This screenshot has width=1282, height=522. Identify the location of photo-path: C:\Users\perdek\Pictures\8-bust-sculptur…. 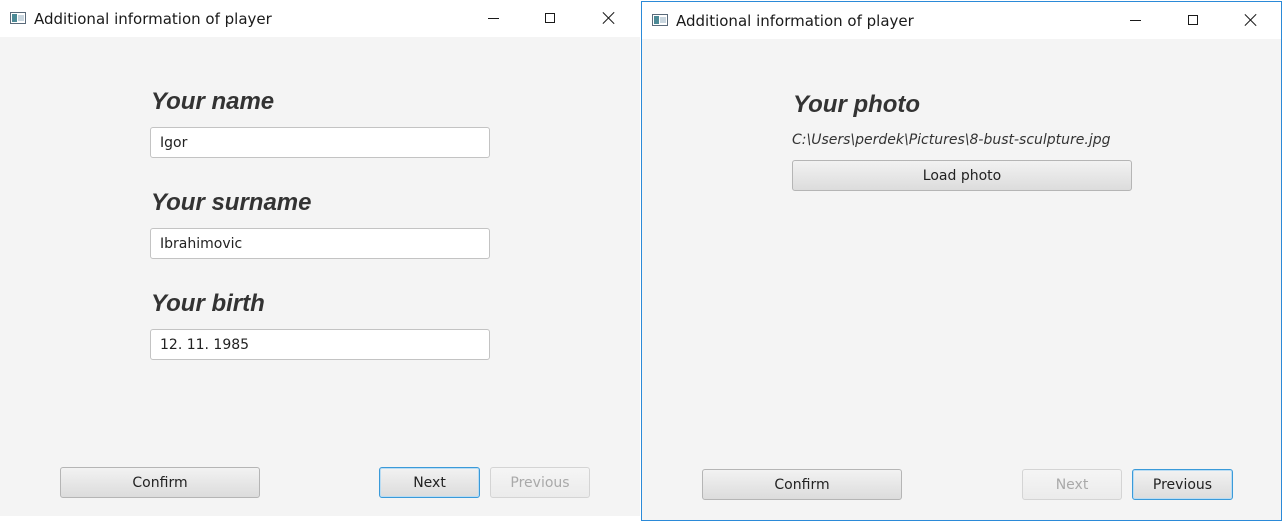
(951, 140).